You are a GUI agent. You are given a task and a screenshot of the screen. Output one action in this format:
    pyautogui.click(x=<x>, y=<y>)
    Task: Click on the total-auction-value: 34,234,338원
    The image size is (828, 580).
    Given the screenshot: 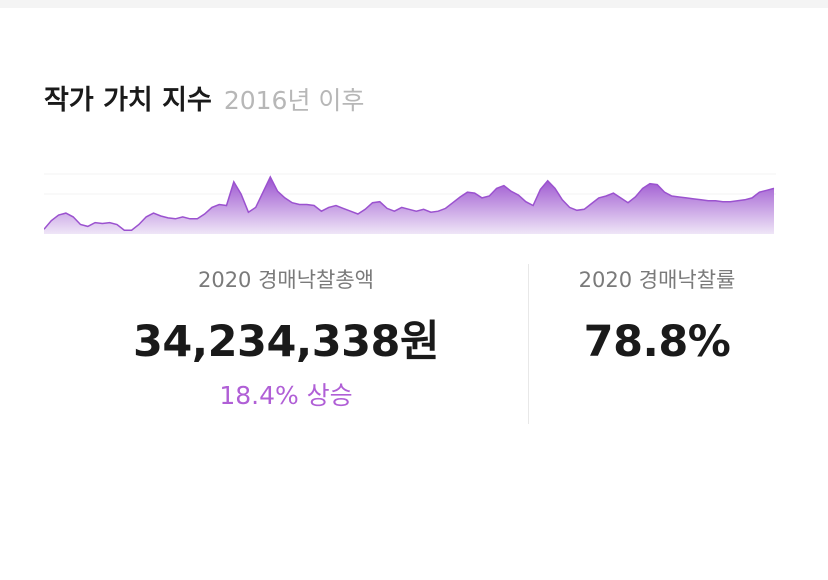 What is the action you would take?
    pyautogui.click(x=286, y=342)
    